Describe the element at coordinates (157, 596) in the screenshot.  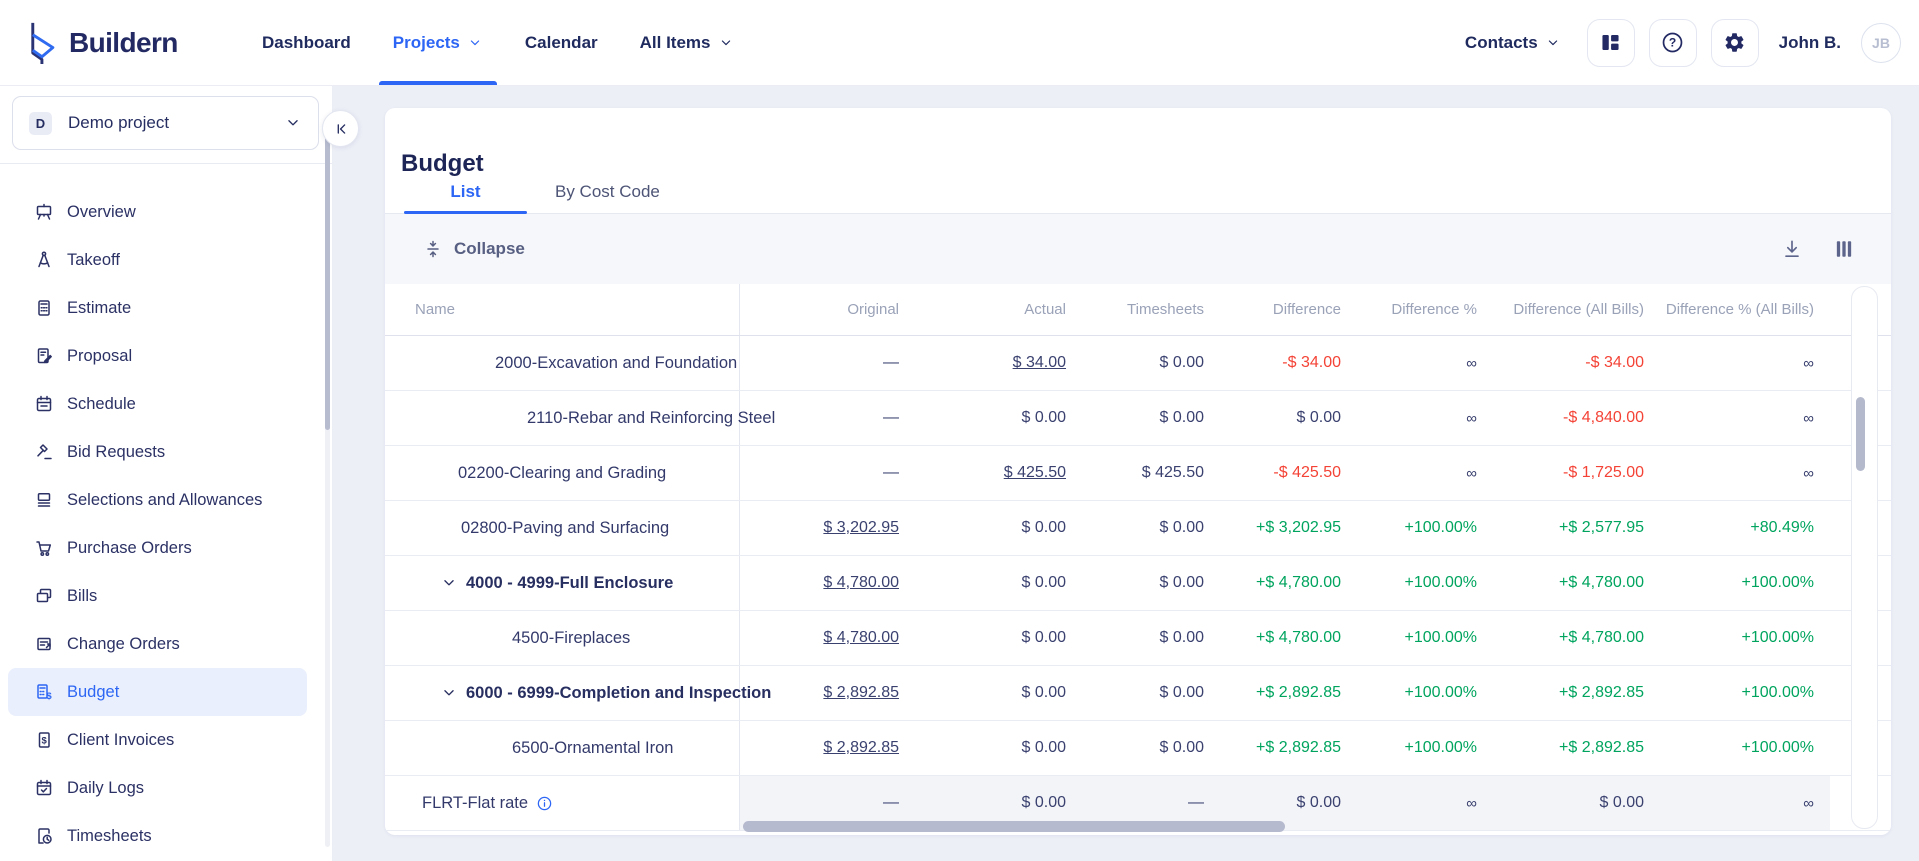
I see `sidebar-item-bills: Bills` at that location.